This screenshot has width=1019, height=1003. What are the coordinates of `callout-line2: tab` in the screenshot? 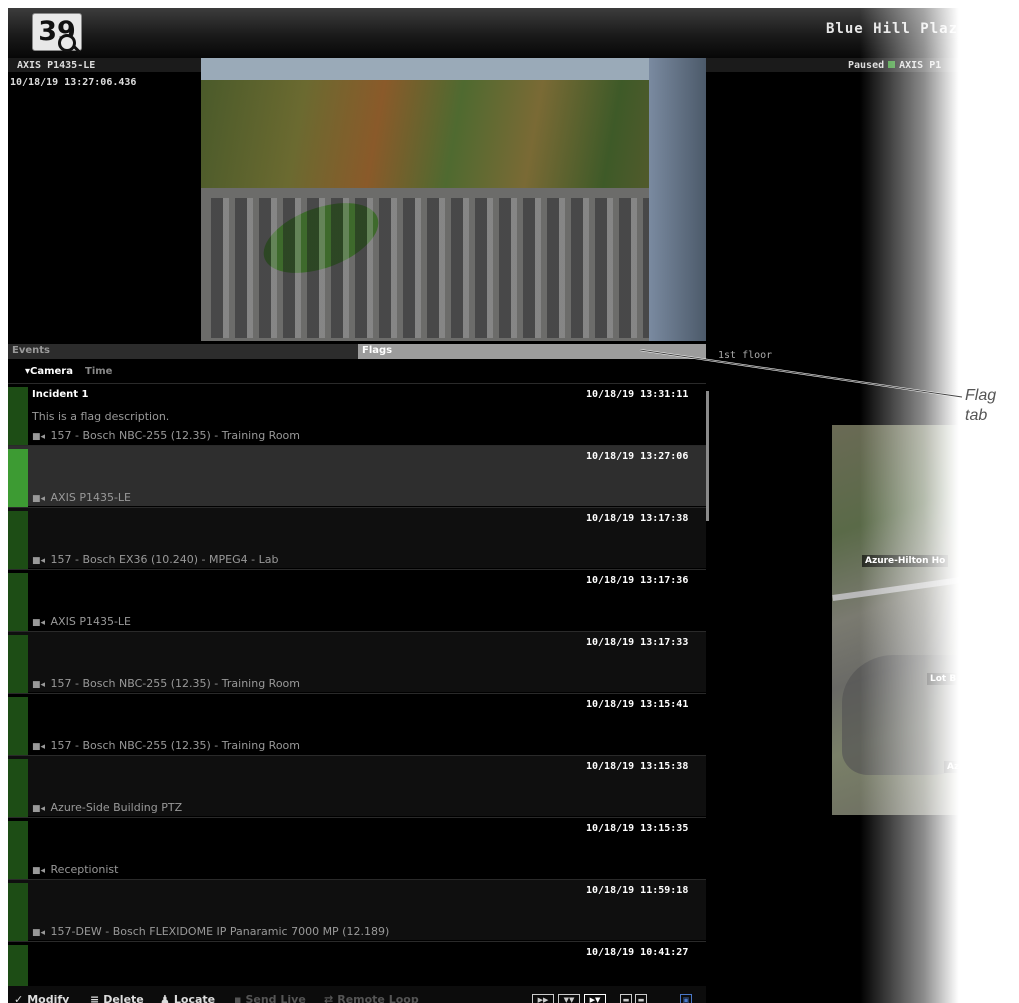 It's located at (976, 415).